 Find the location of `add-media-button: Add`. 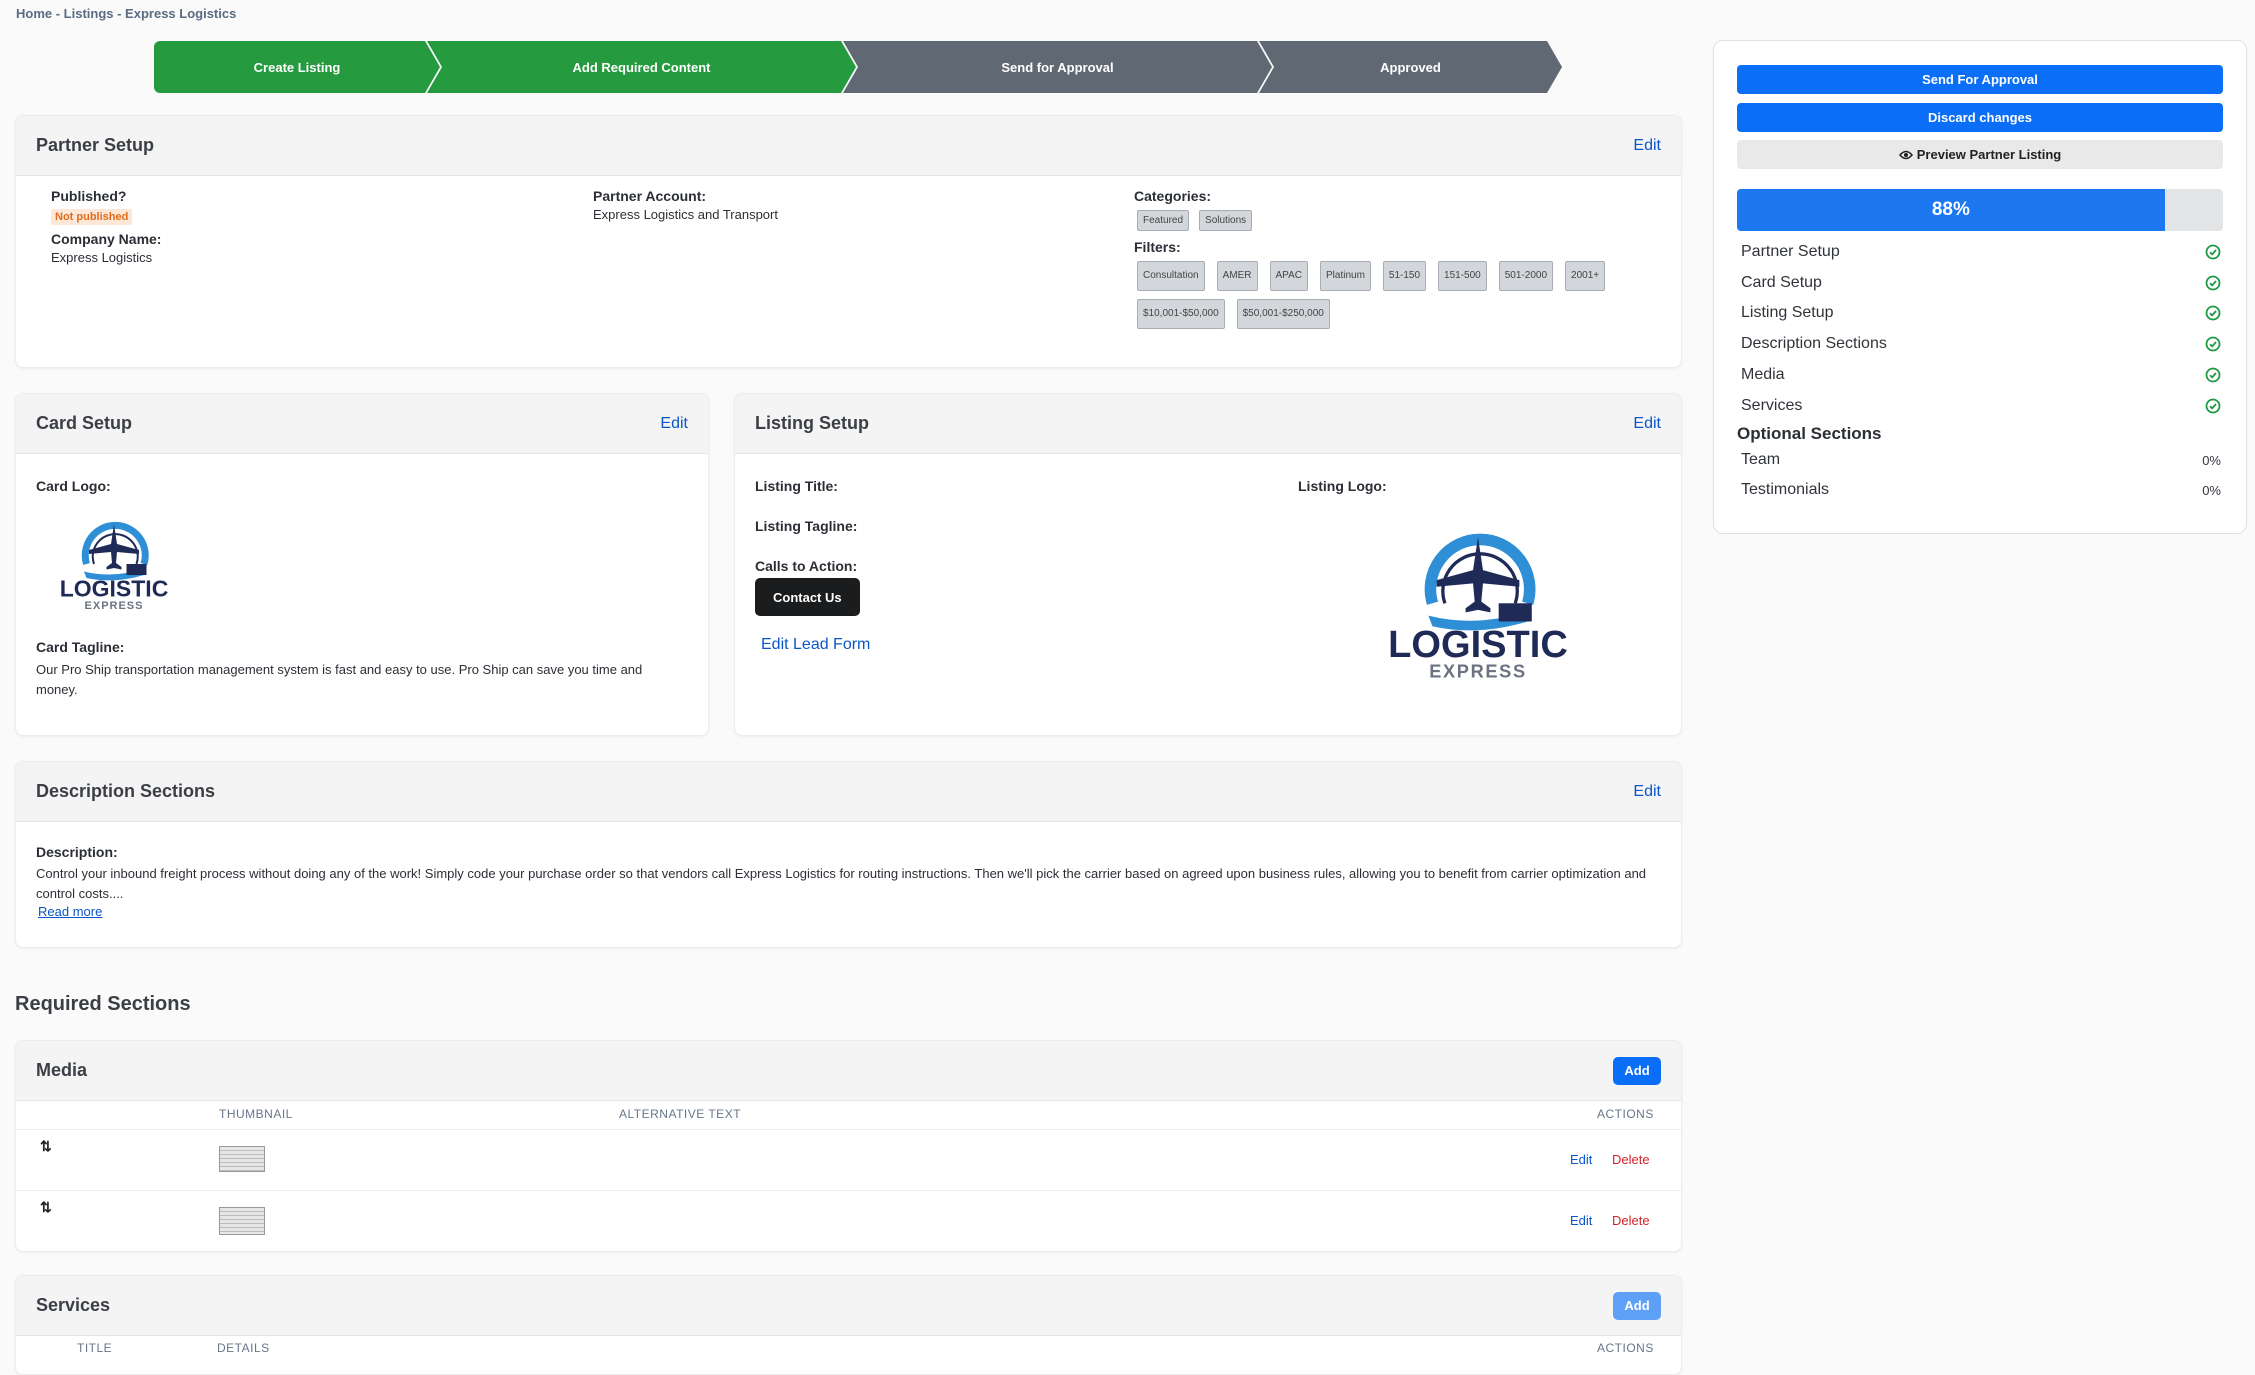

add-media-button: Add is located at coordinates (1637, 1070).